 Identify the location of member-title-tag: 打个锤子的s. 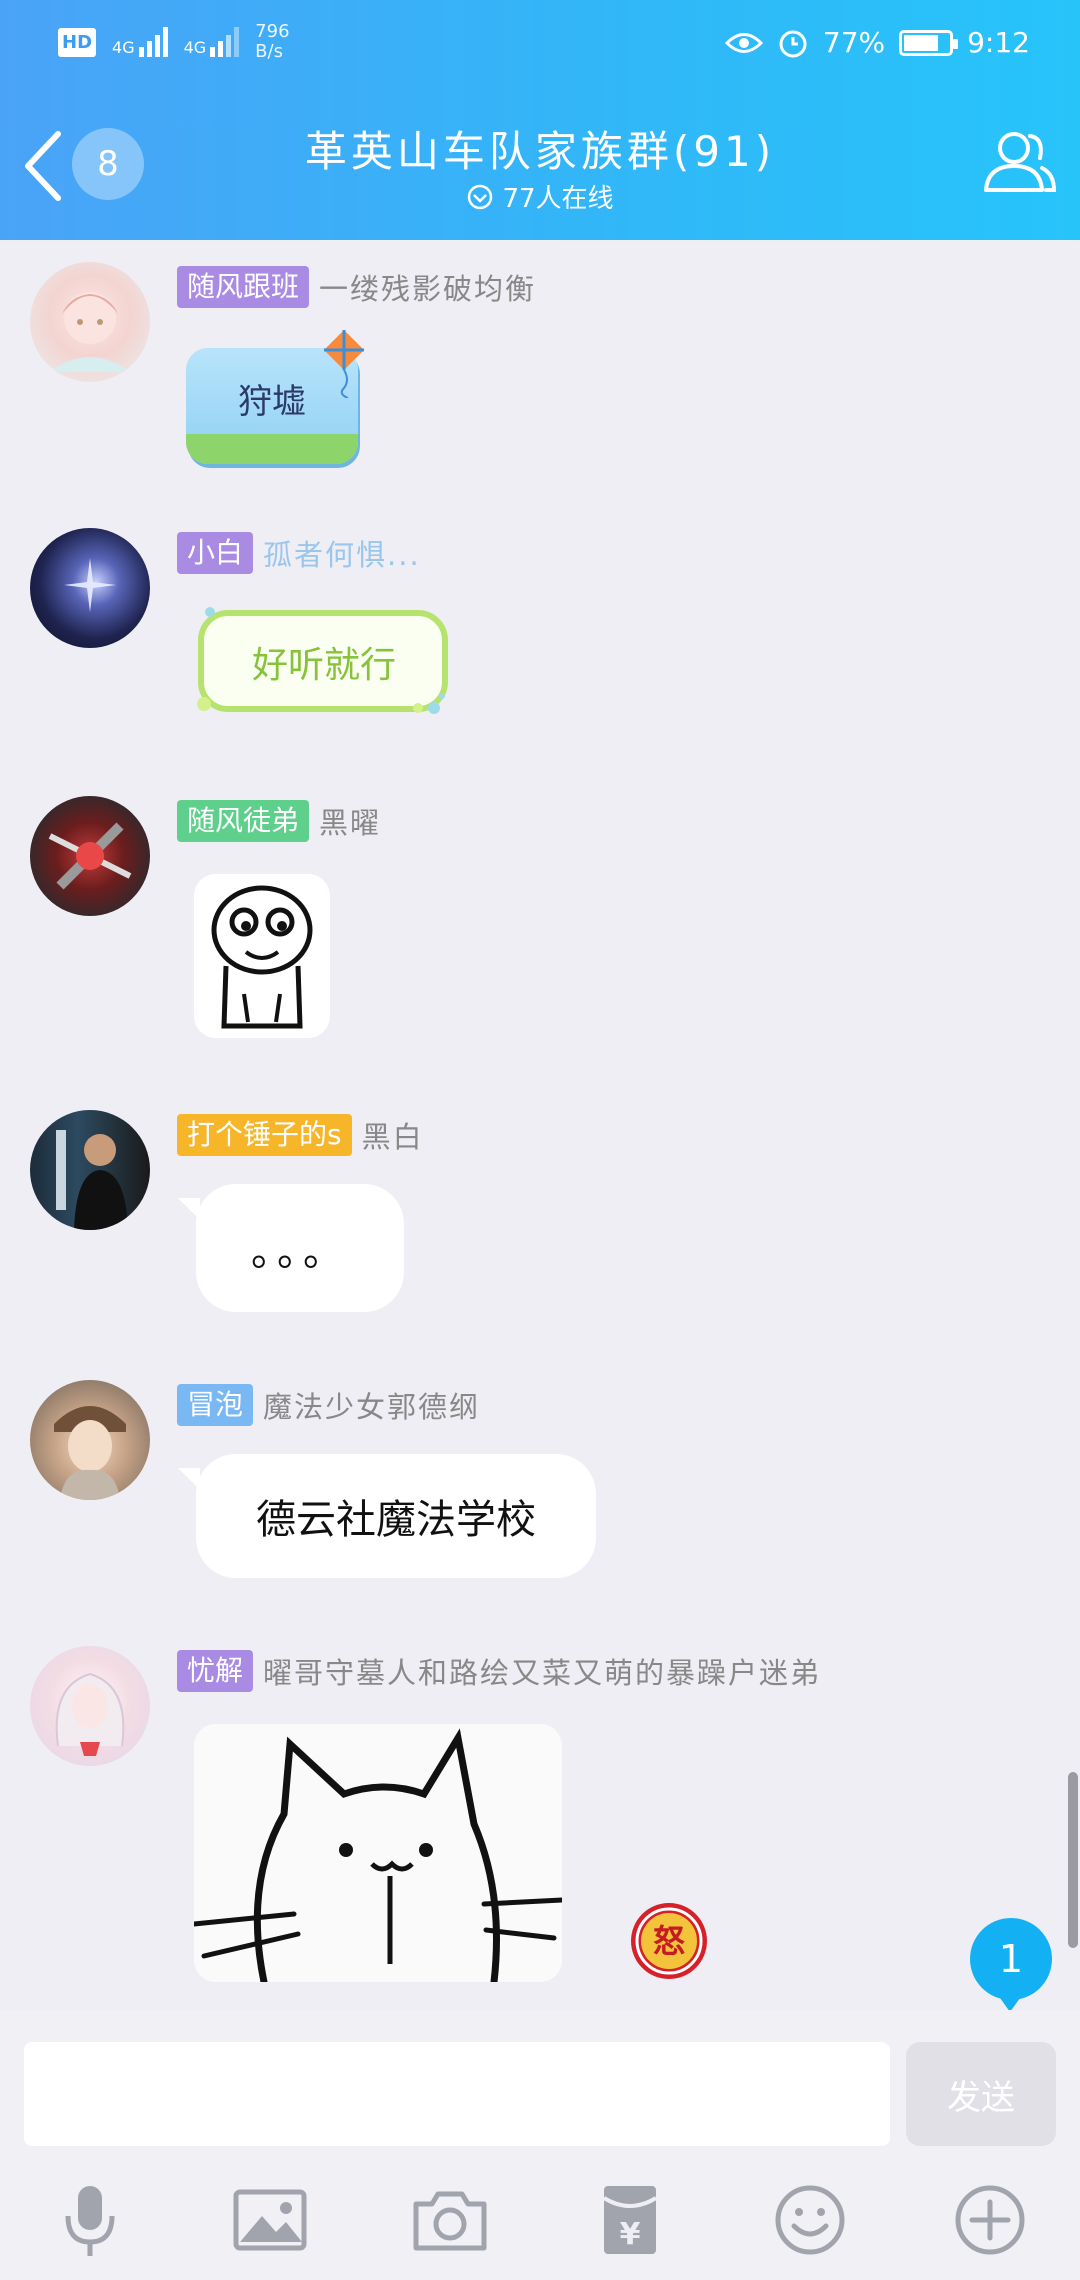
(264, 1135).